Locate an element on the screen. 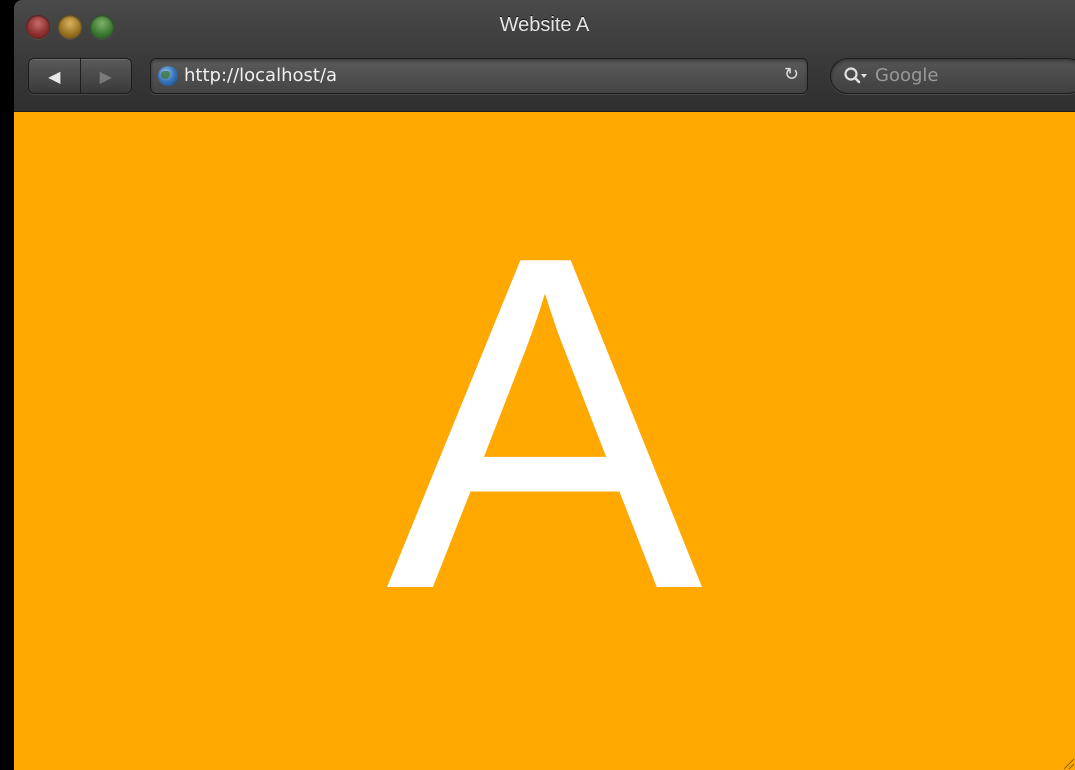  reload-icon: ↻ is located at coordinates (791, 74).